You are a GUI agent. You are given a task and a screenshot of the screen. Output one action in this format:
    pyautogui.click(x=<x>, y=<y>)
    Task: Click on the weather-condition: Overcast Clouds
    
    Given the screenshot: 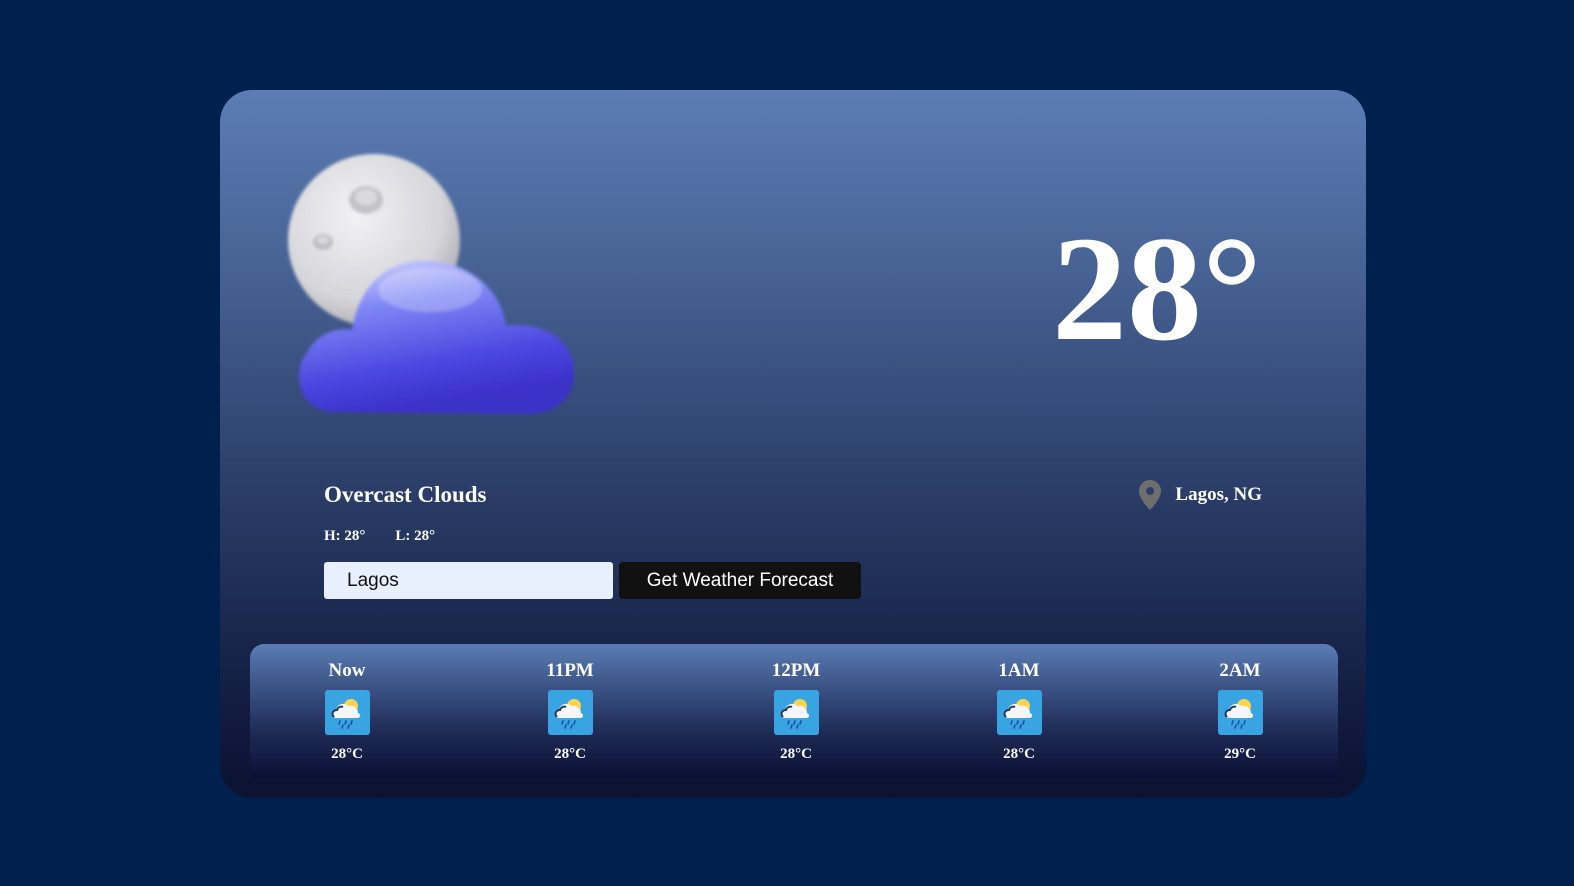 What is the action you would take?
    pyautogui.click(x=405, y=494)
    